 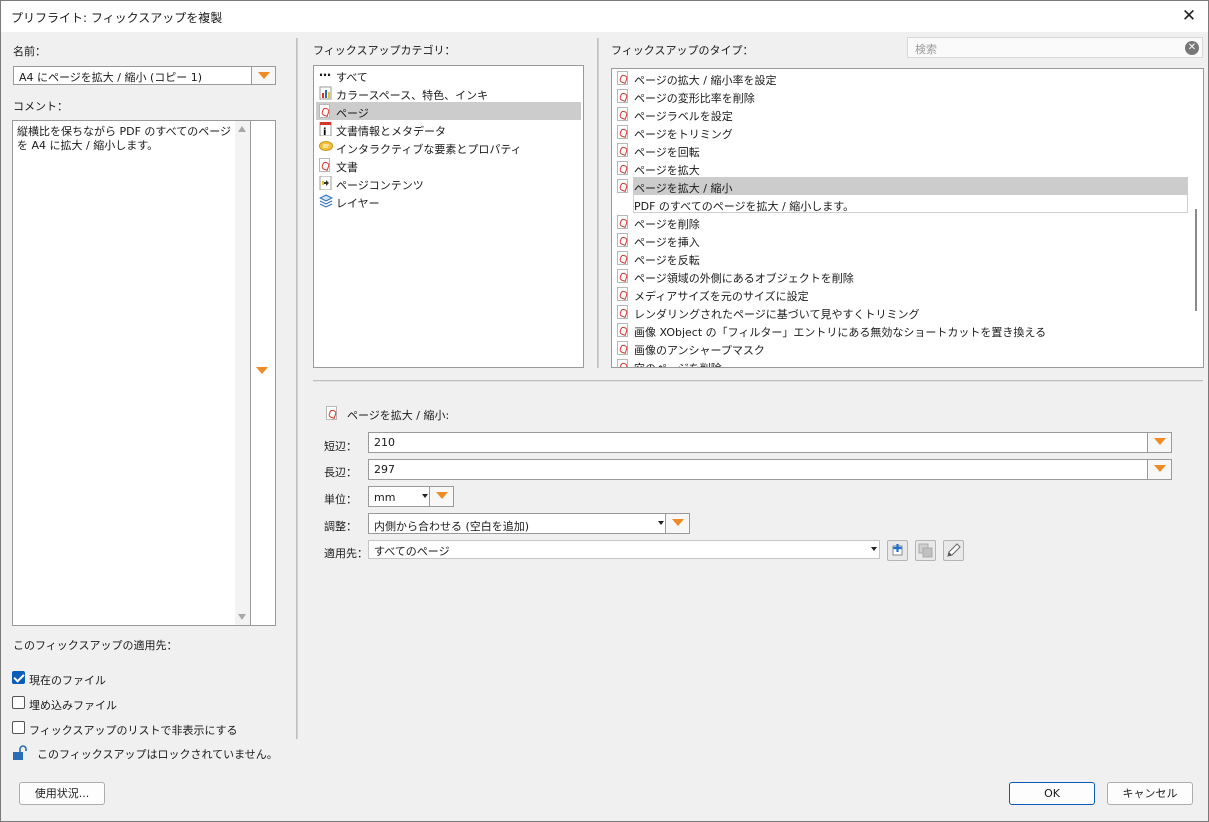 What do you see at coordinates (901, 78) in the screenshot?
I see `type-item: ページの拡大 / 縮小率を設定` at bounding box center [901, 78].